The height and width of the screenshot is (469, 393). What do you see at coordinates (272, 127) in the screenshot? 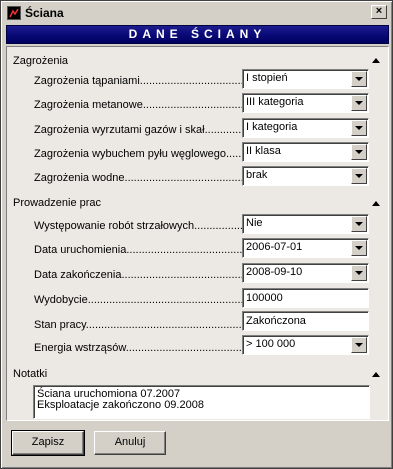
I see `combo-value: I kategoria` at bounding box center [272, 127].